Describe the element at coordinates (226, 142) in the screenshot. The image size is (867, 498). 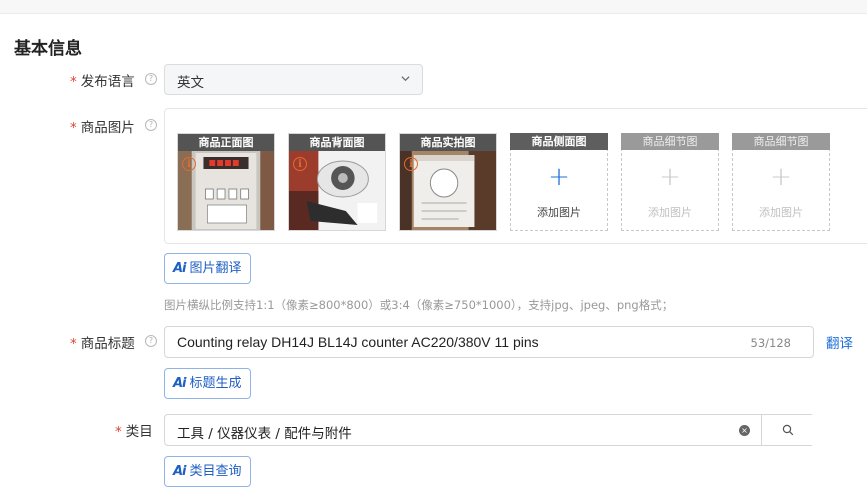
I see `thumb-caption: 商品正面图` at that location.